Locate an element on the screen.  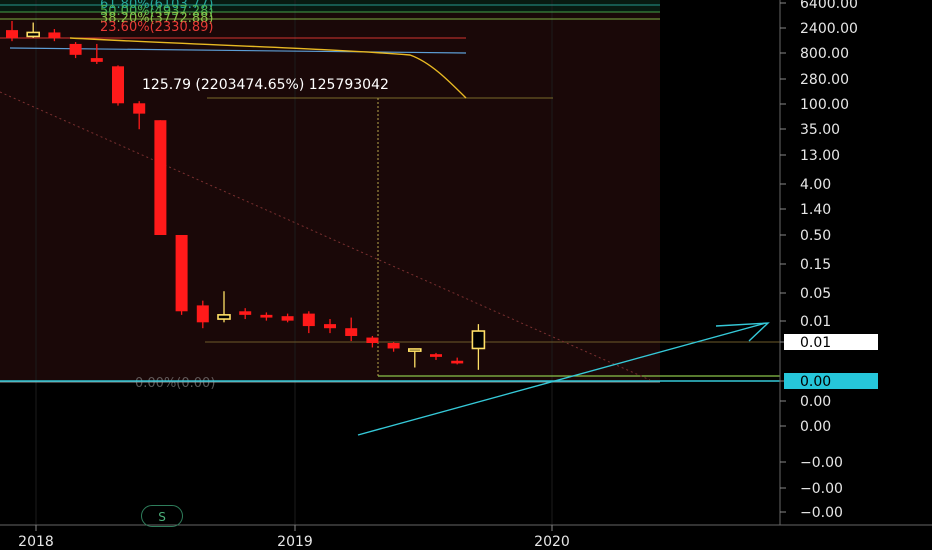
y-tick-label: 0.50 is located at coordinates (815, 236).